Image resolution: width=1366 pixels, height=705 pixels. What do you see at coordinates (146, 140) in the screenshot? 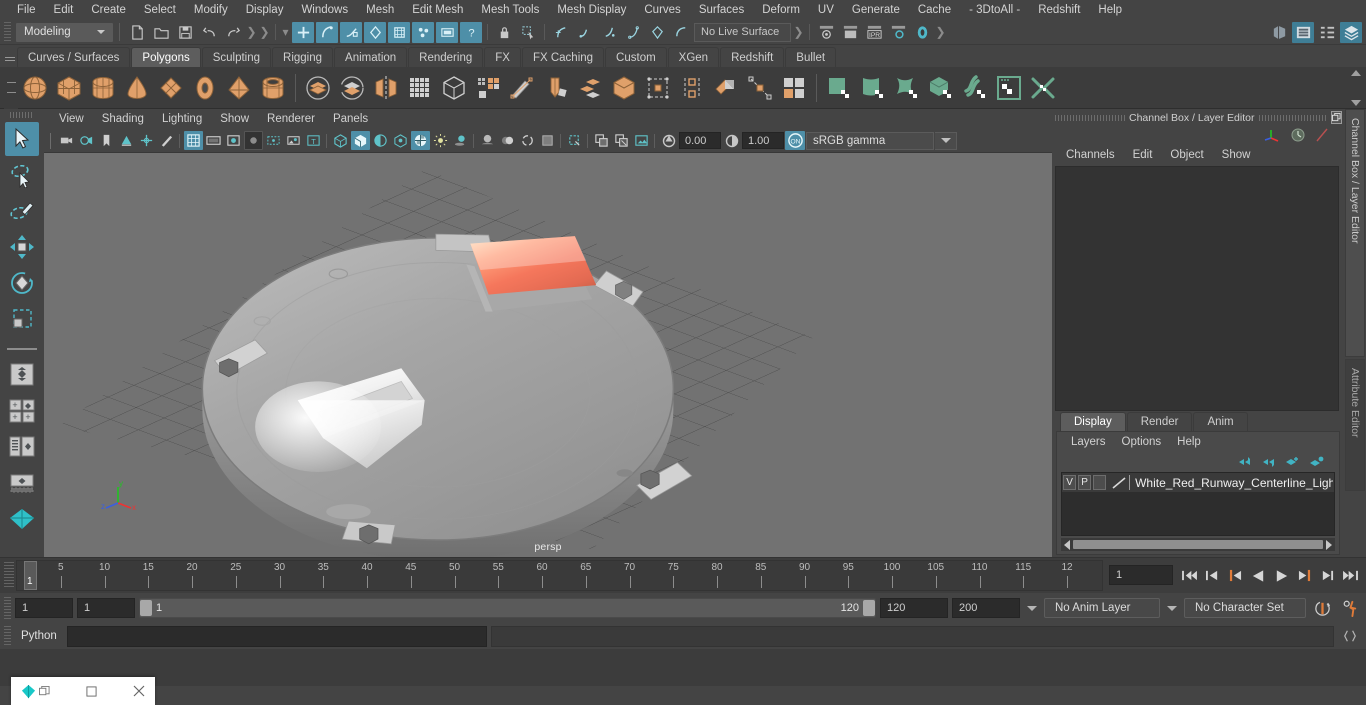
I see `two-d-pan-zoom-icon` at bounding box center [146, 140].